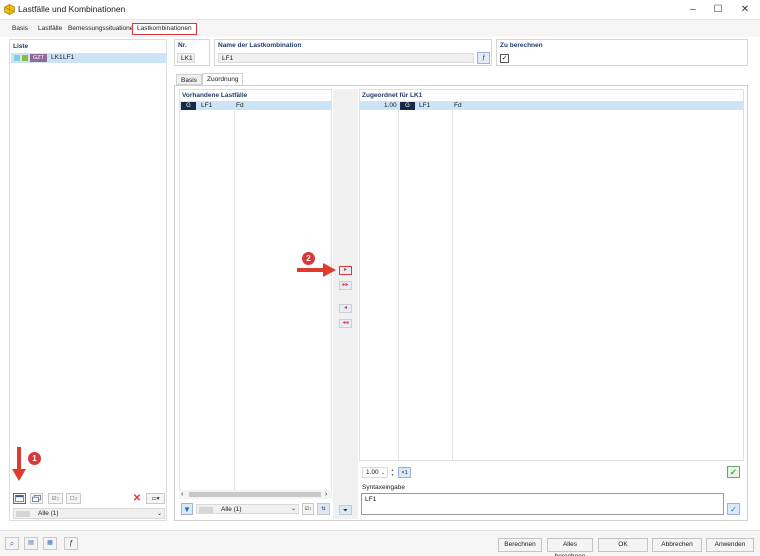 This screenshot has height=556, width=760. I want to click on maximize-button: ☐, so click(718, 10).